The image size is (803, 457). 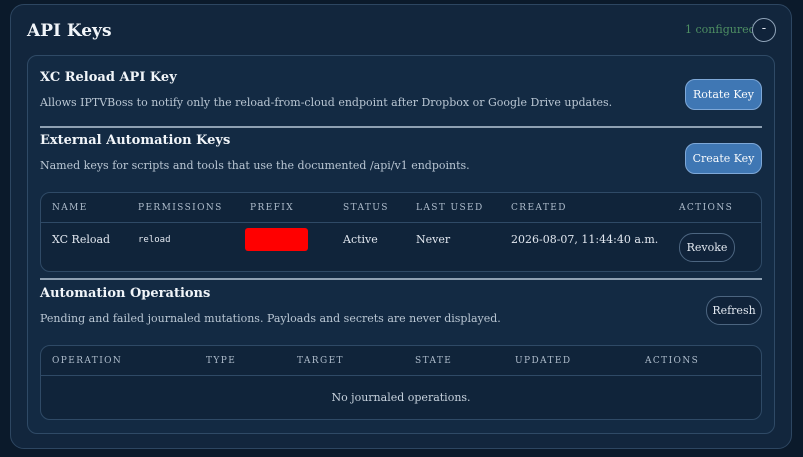 What do you see at coordinates (720, 29) in the screenshot?
I see `configured-count: 1 configured` at bounding box center [720, 29].